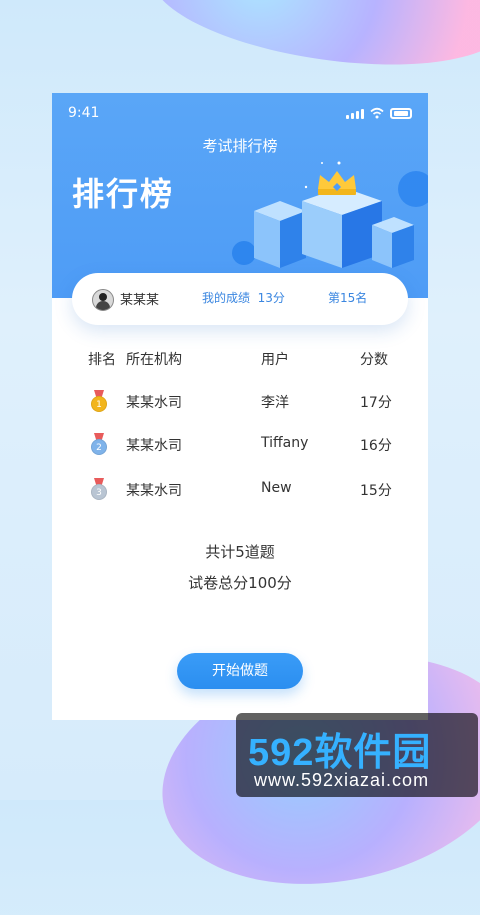  Describe the element at coordinates (102, 360) in the screenshot. I see `header-rank: 排名` at that location.